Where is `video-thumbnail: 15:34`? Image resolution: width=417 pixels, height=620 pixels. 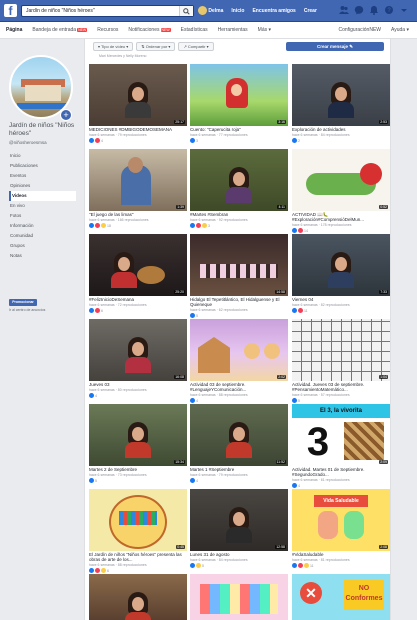
video-thumbnail: 15:34 is located at coordinates (138, 435).